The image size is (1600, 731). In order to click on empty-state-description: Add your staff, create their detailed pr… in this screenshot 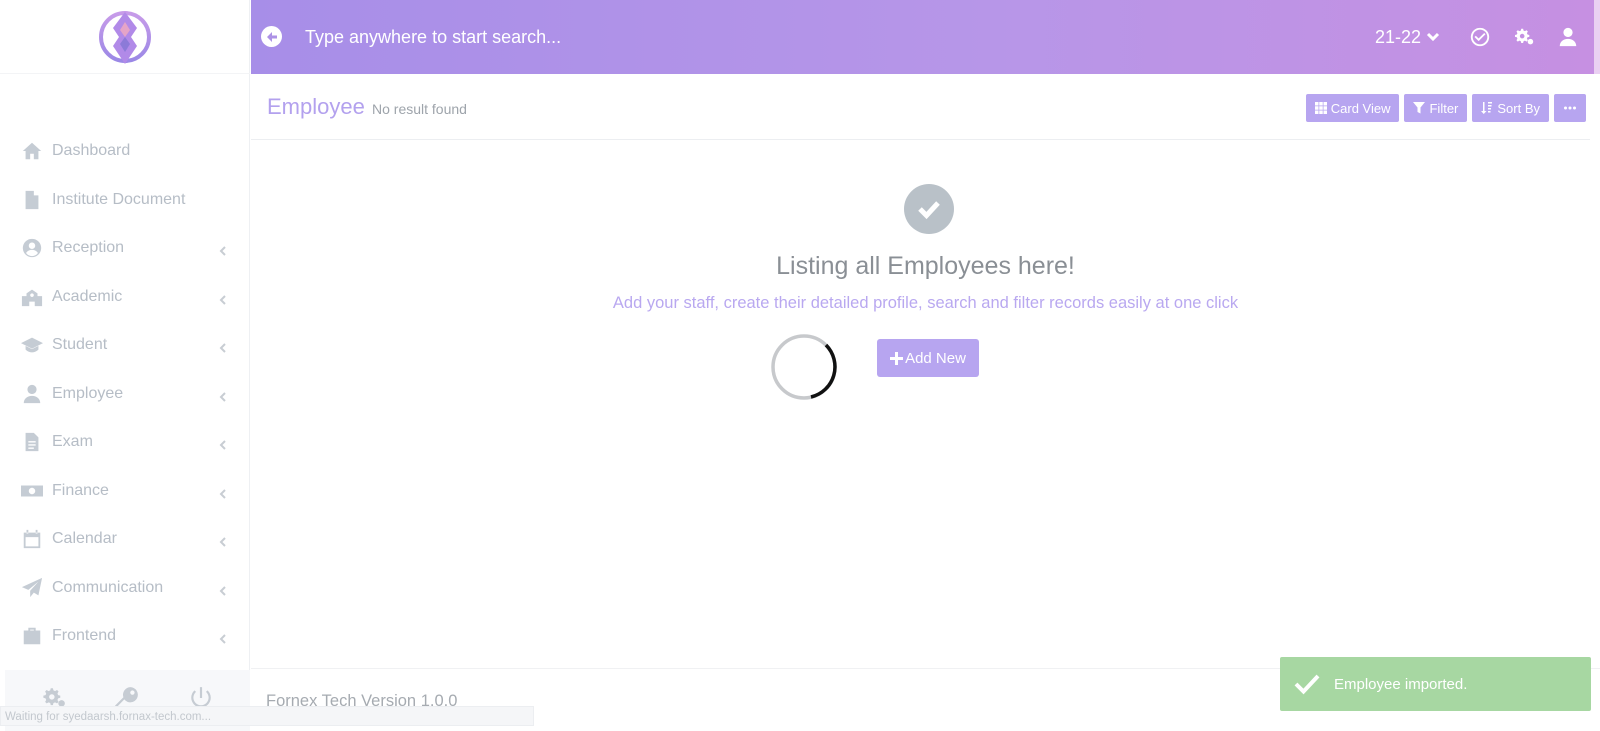, I will do `click(925, 303)`.